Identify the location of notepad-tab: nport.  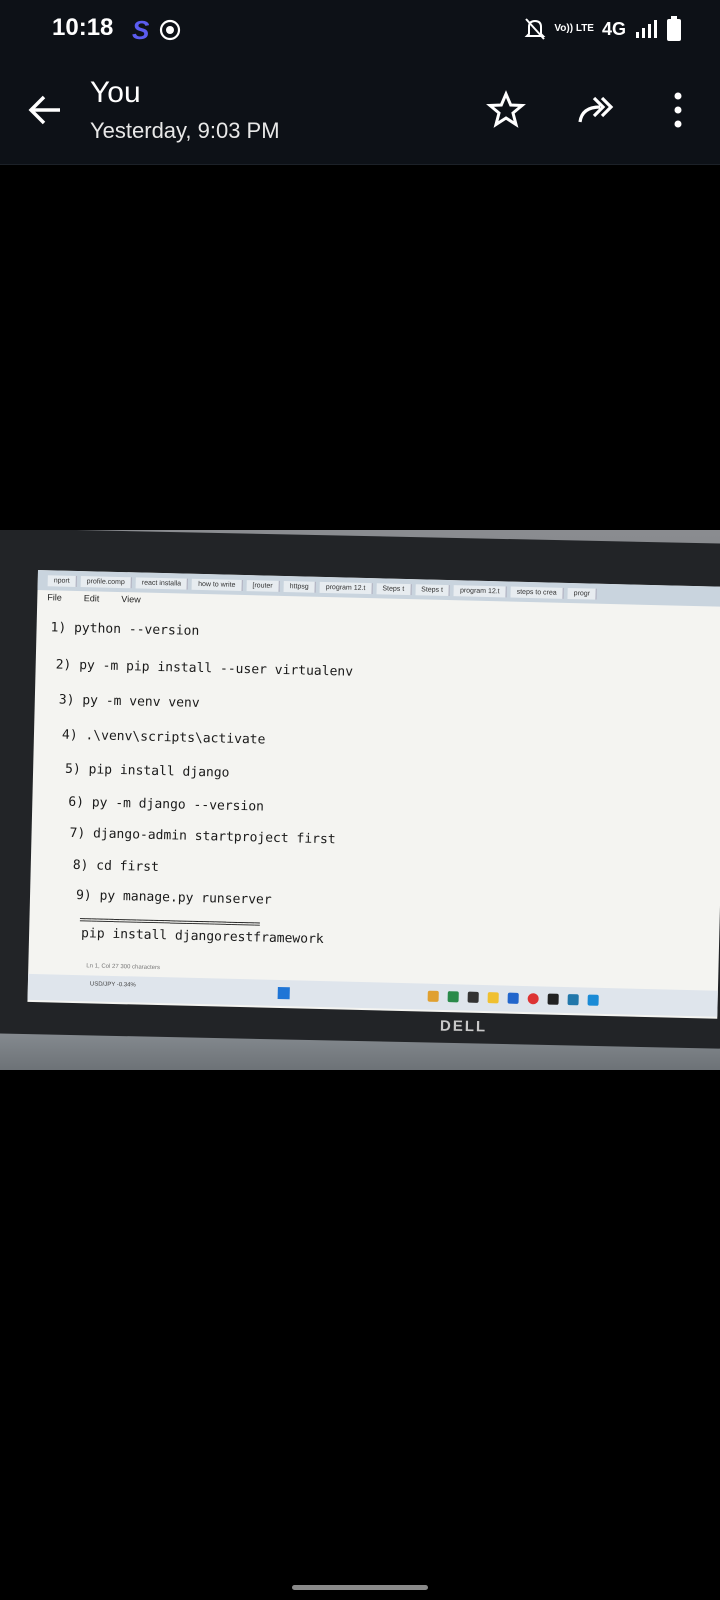
(62, 580).